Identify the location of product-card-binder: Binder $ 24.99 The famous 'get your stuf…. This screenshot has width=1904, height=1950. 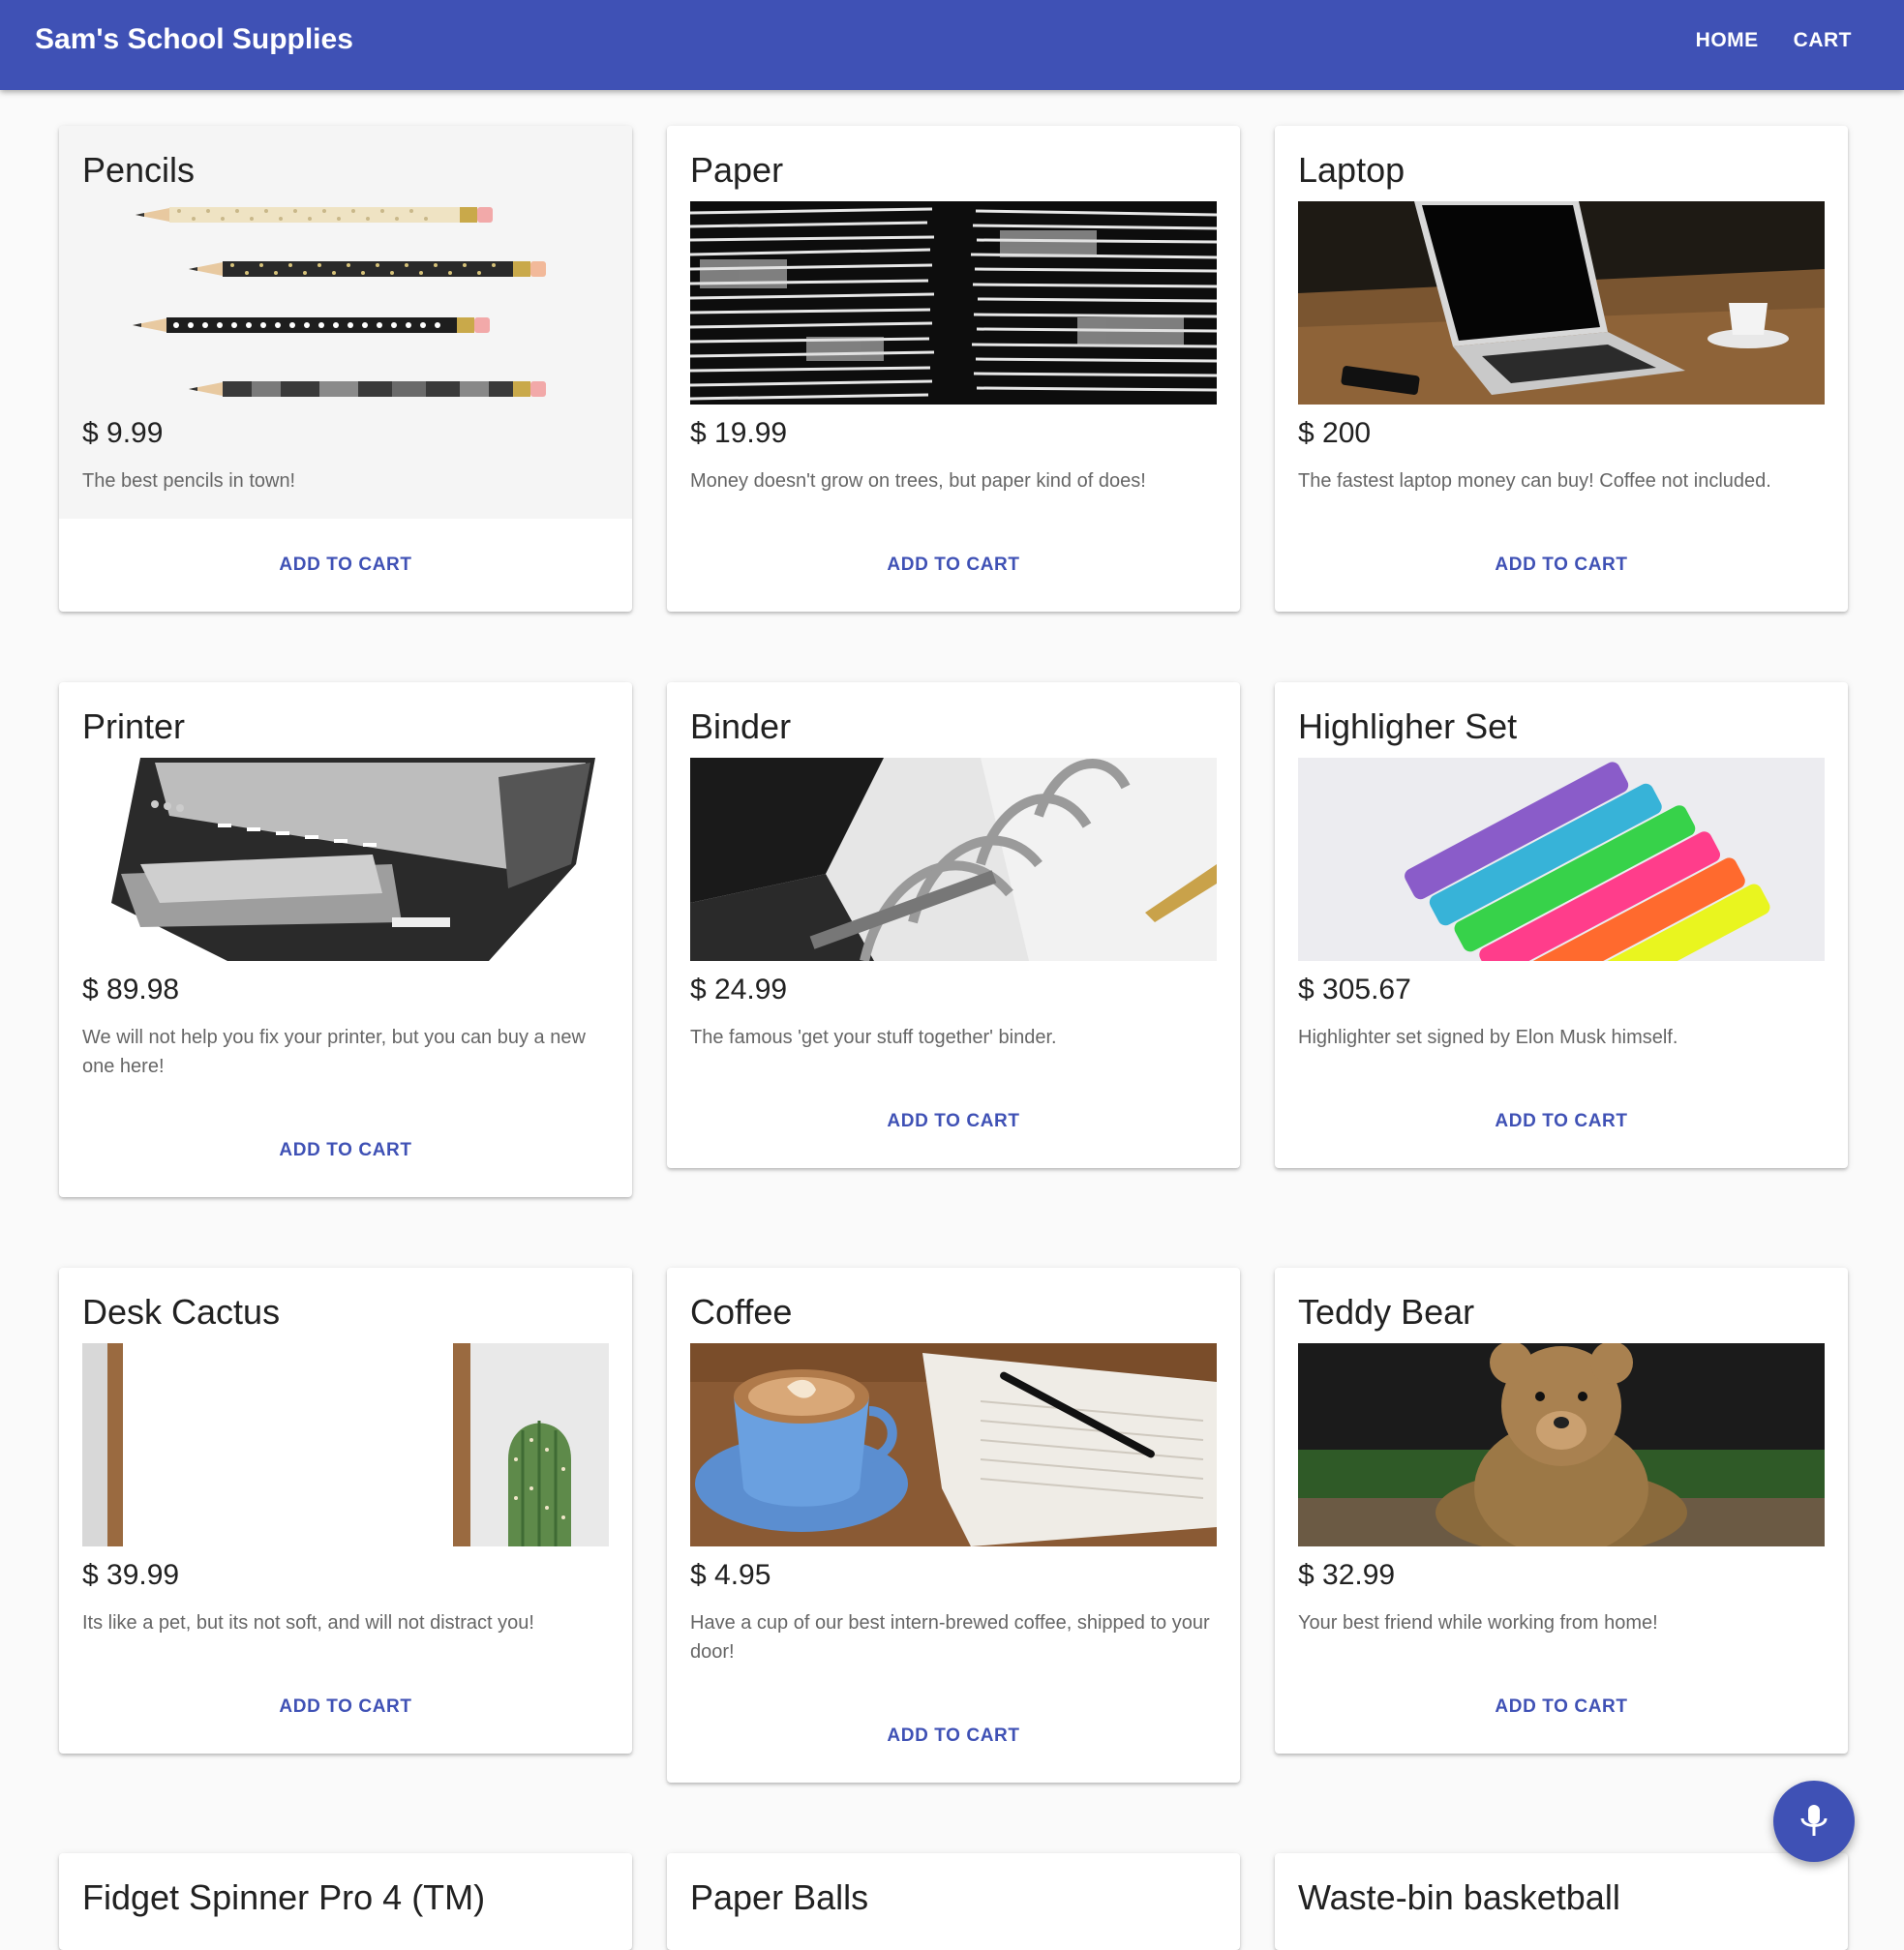
(954, 925).